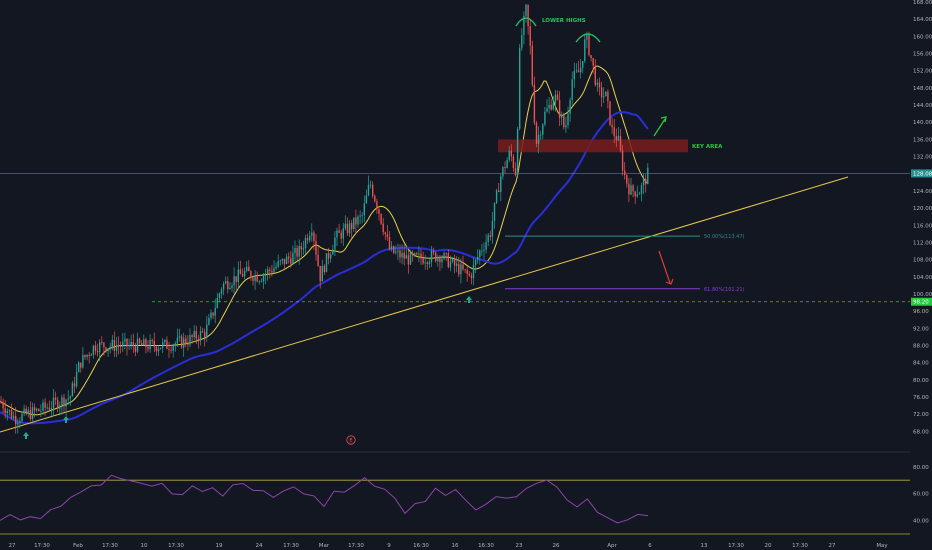  I want to click on price-tick-label: 124.00, so click(922, 192).